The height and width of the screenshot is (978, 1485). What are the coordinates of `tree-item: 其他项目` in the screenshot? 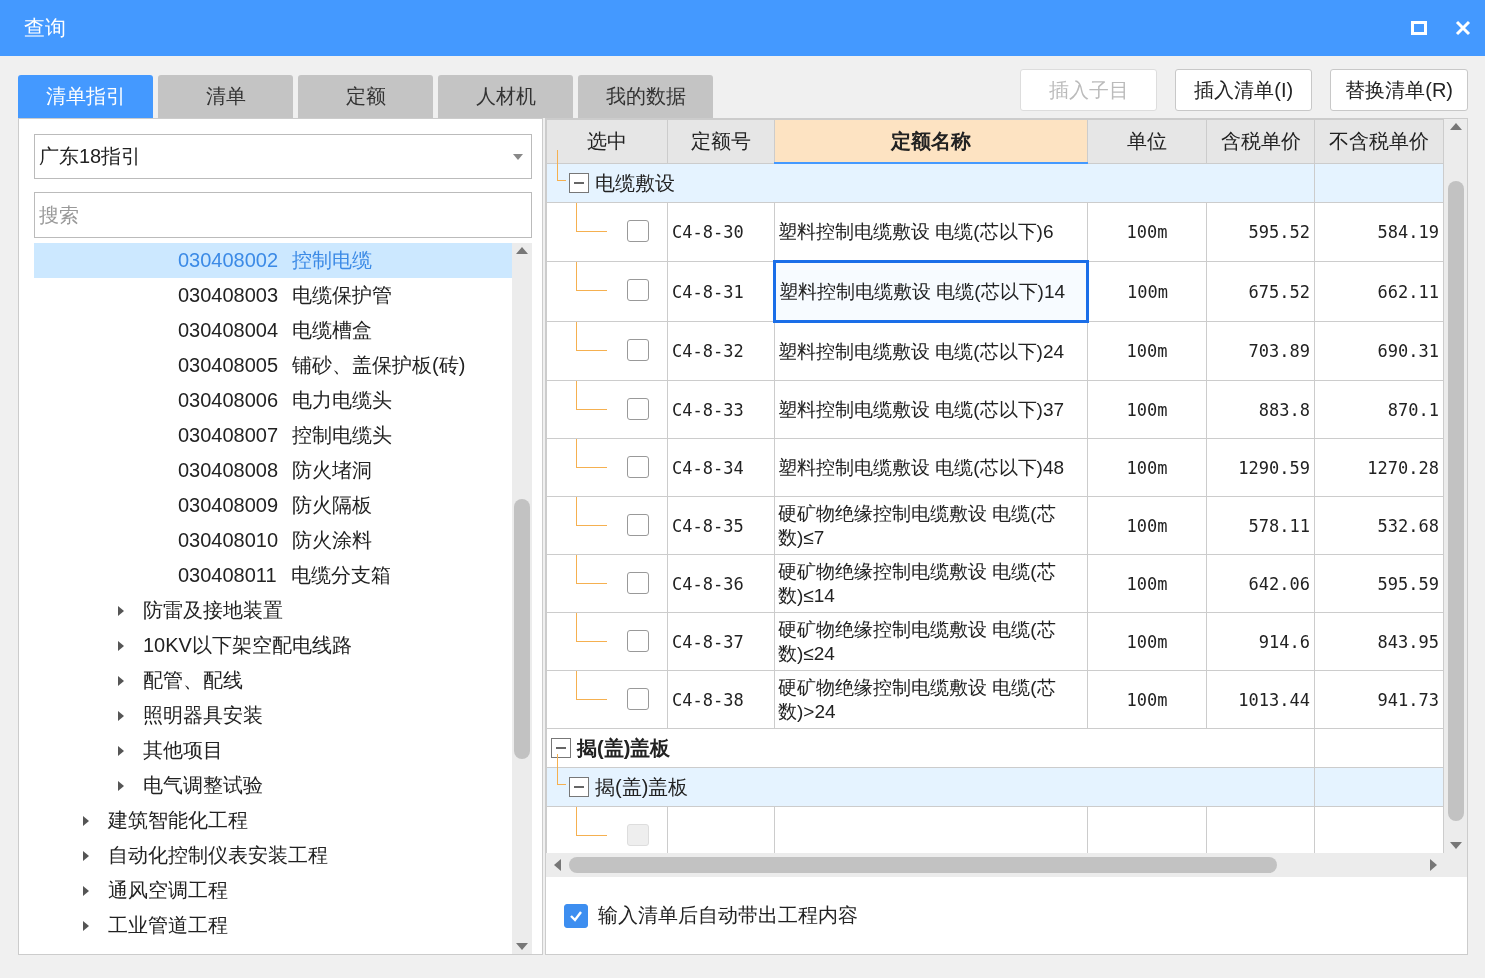 It's located at (273, 750).